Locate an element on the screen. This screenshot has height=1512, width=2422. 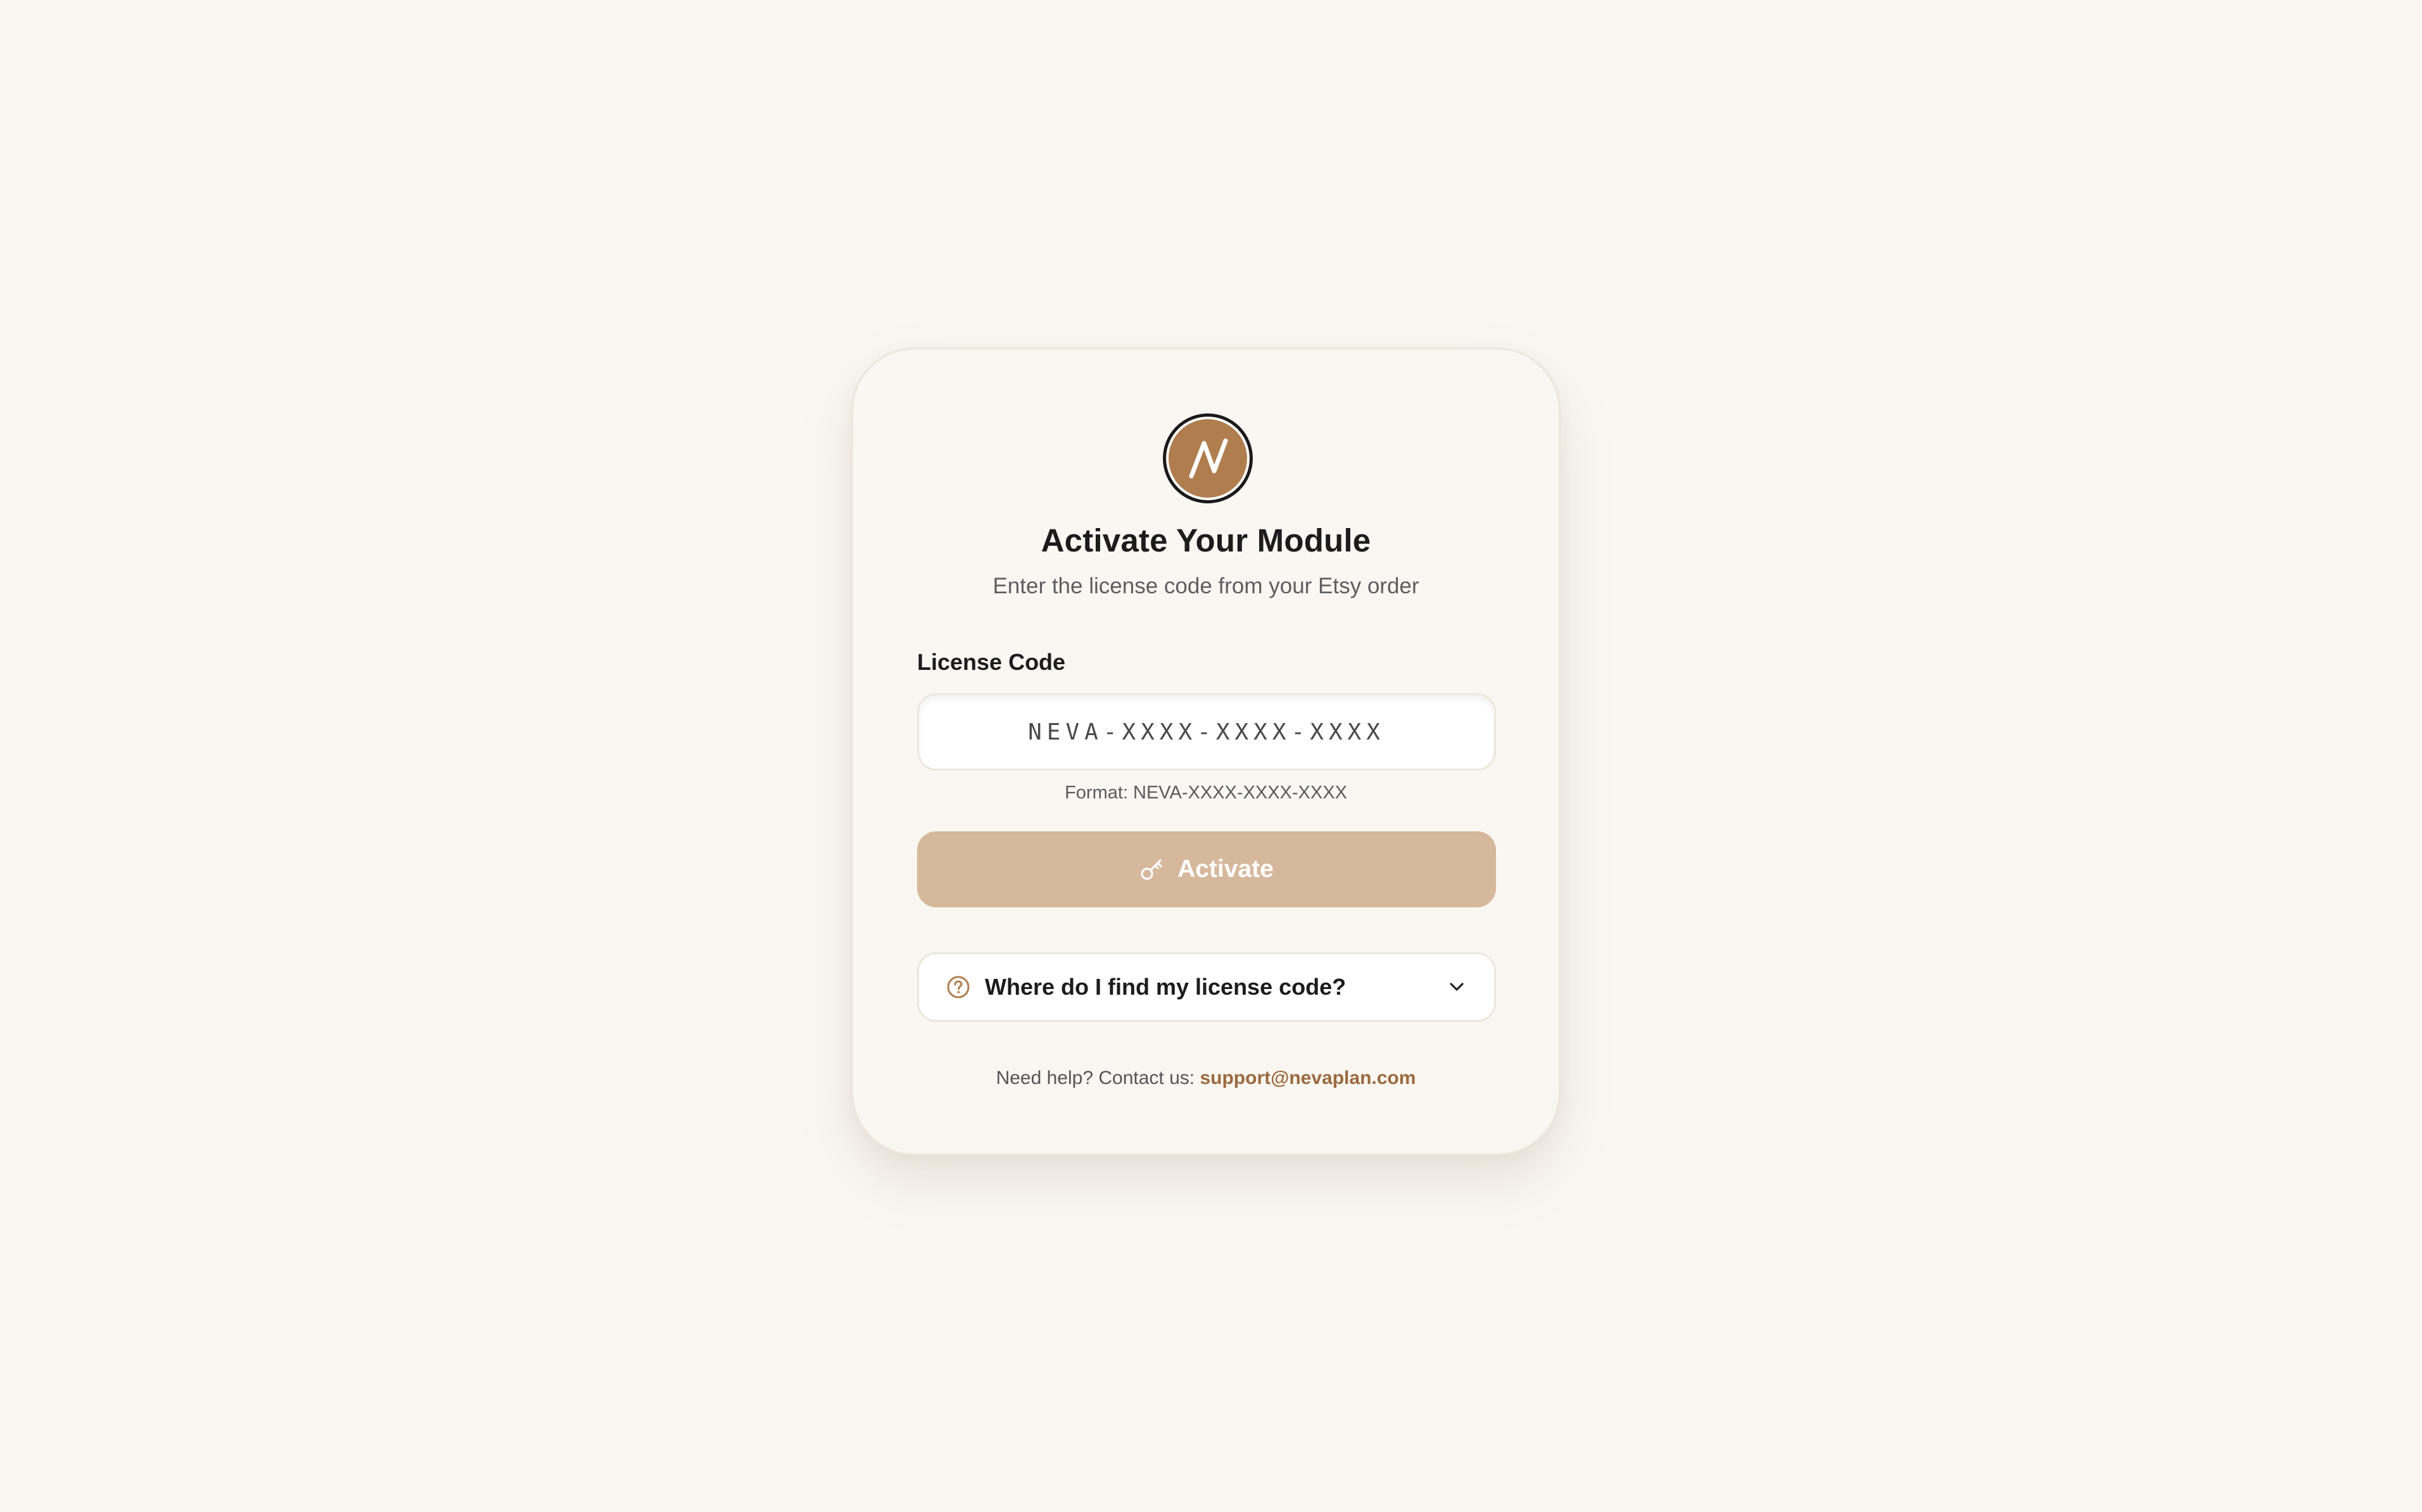
question-circle-icon is located at coordinates (959, 987).